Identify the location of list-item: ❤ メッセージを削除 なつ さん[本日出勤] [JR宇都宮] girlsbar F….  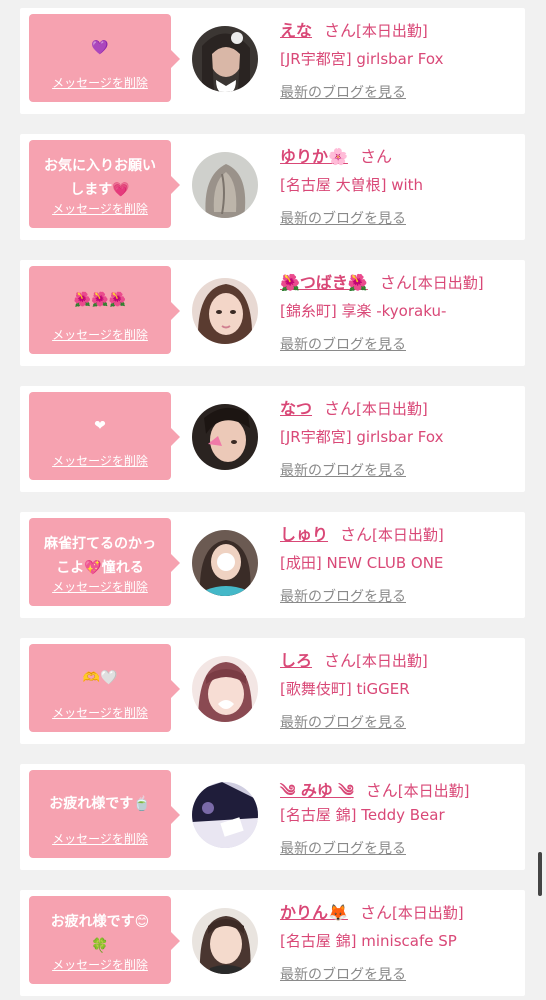
(272, 439).